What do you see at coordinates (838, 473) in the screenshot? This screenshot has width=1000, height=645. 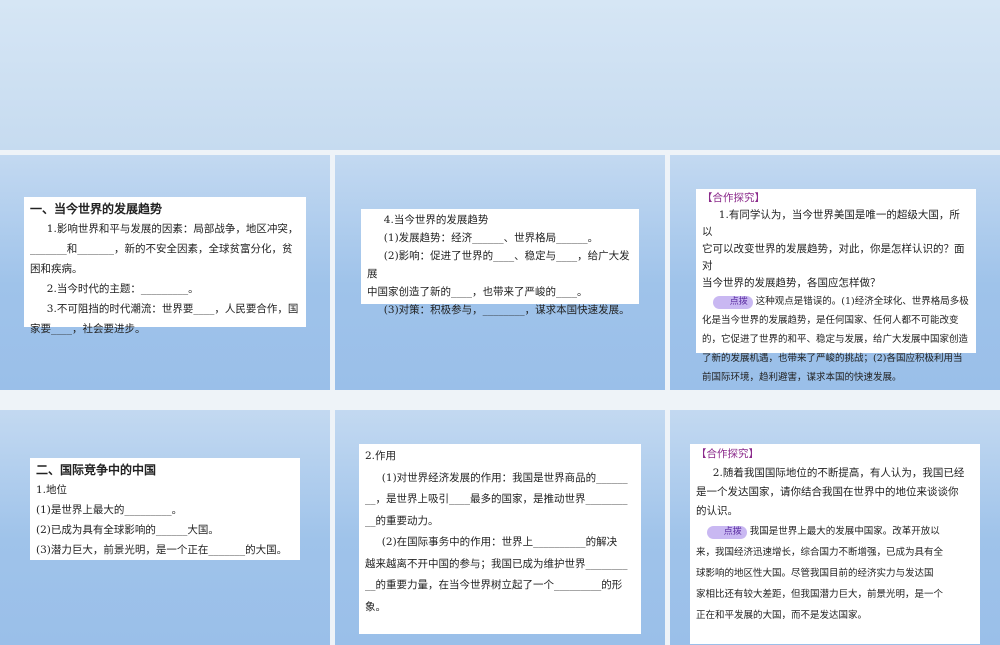 I see `question-line: 2.随着我国国际地位的不断提高，有人认为，我国已经` at bounding box center [838, 473].